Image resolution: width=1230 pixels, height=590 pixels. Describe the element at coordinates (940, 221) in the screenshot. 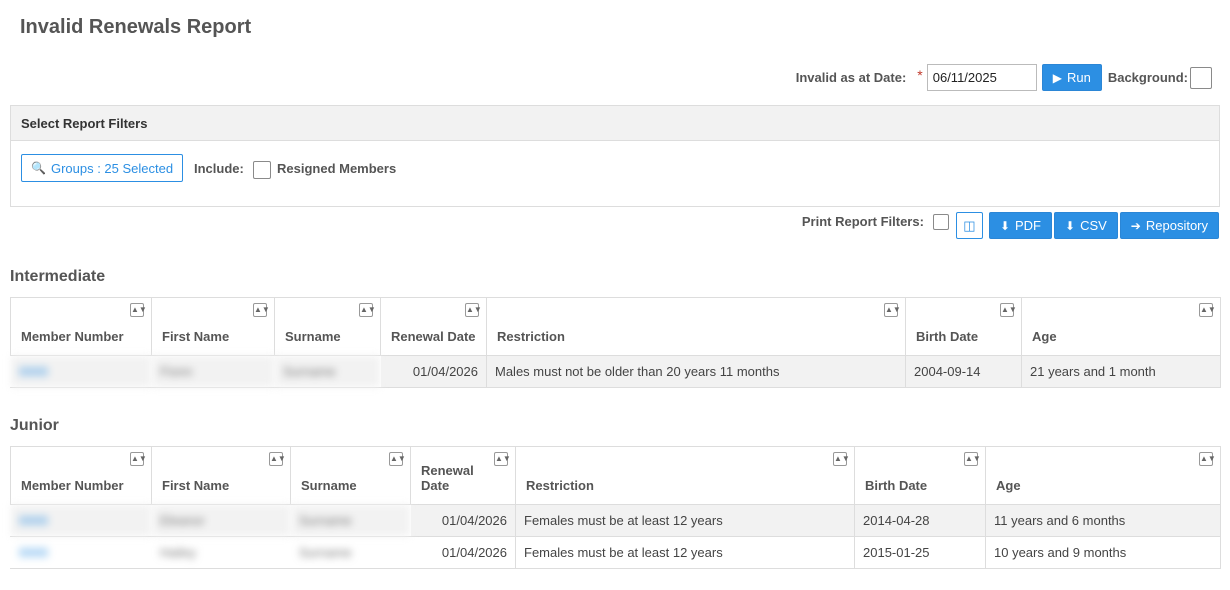

I see `print-filters-checkbox` at that location.